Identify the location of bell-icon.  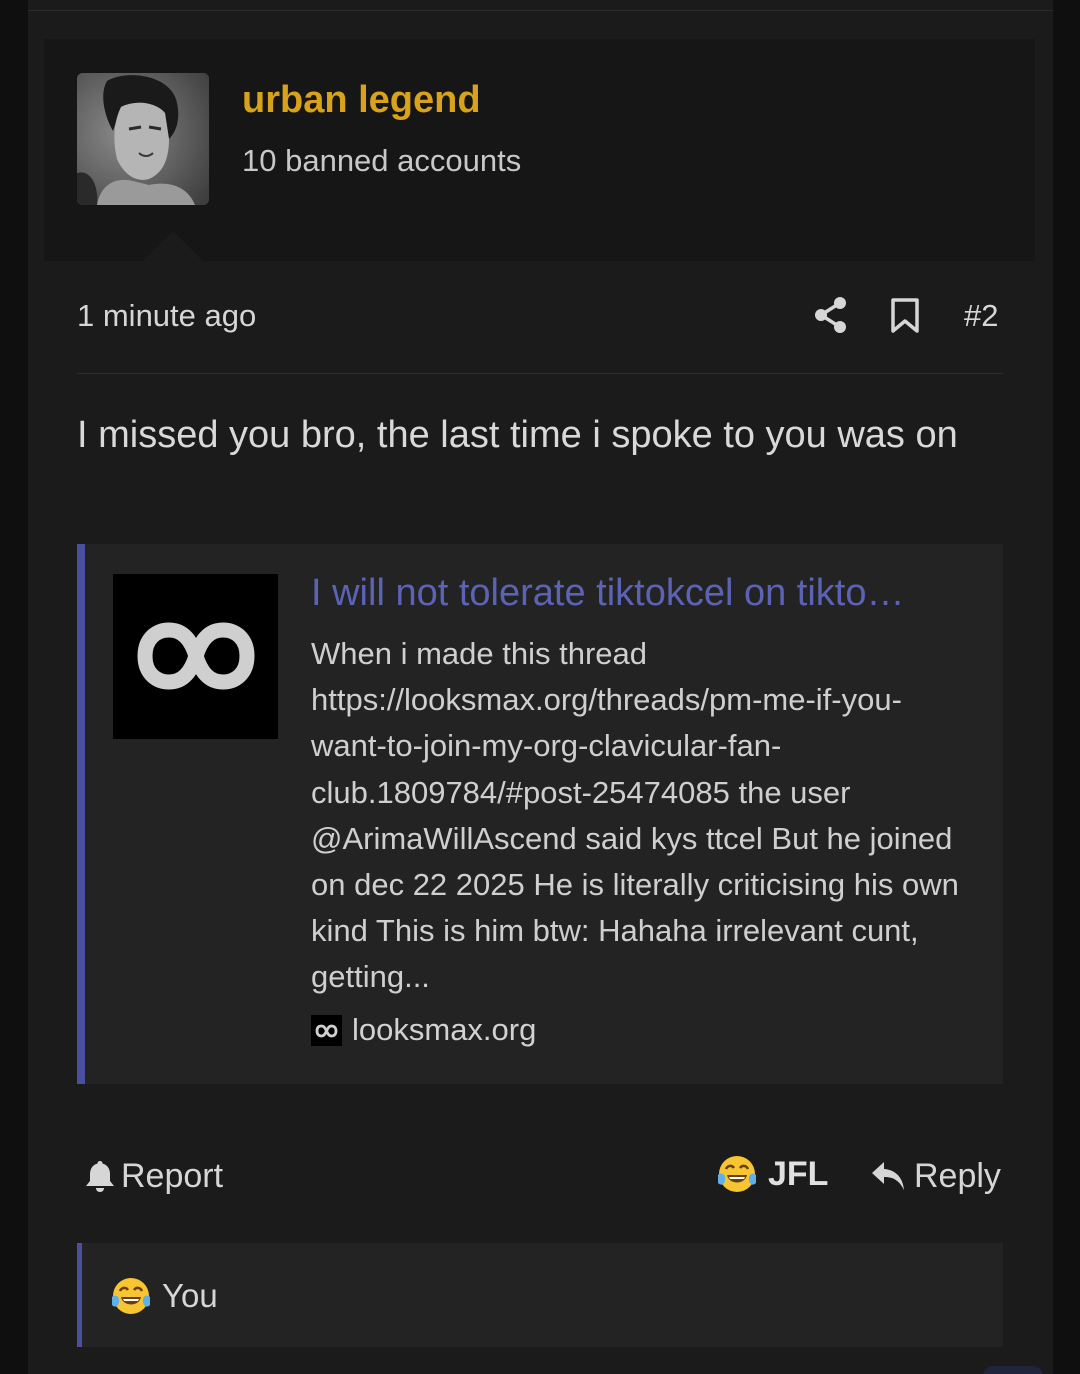
(100, 1176).